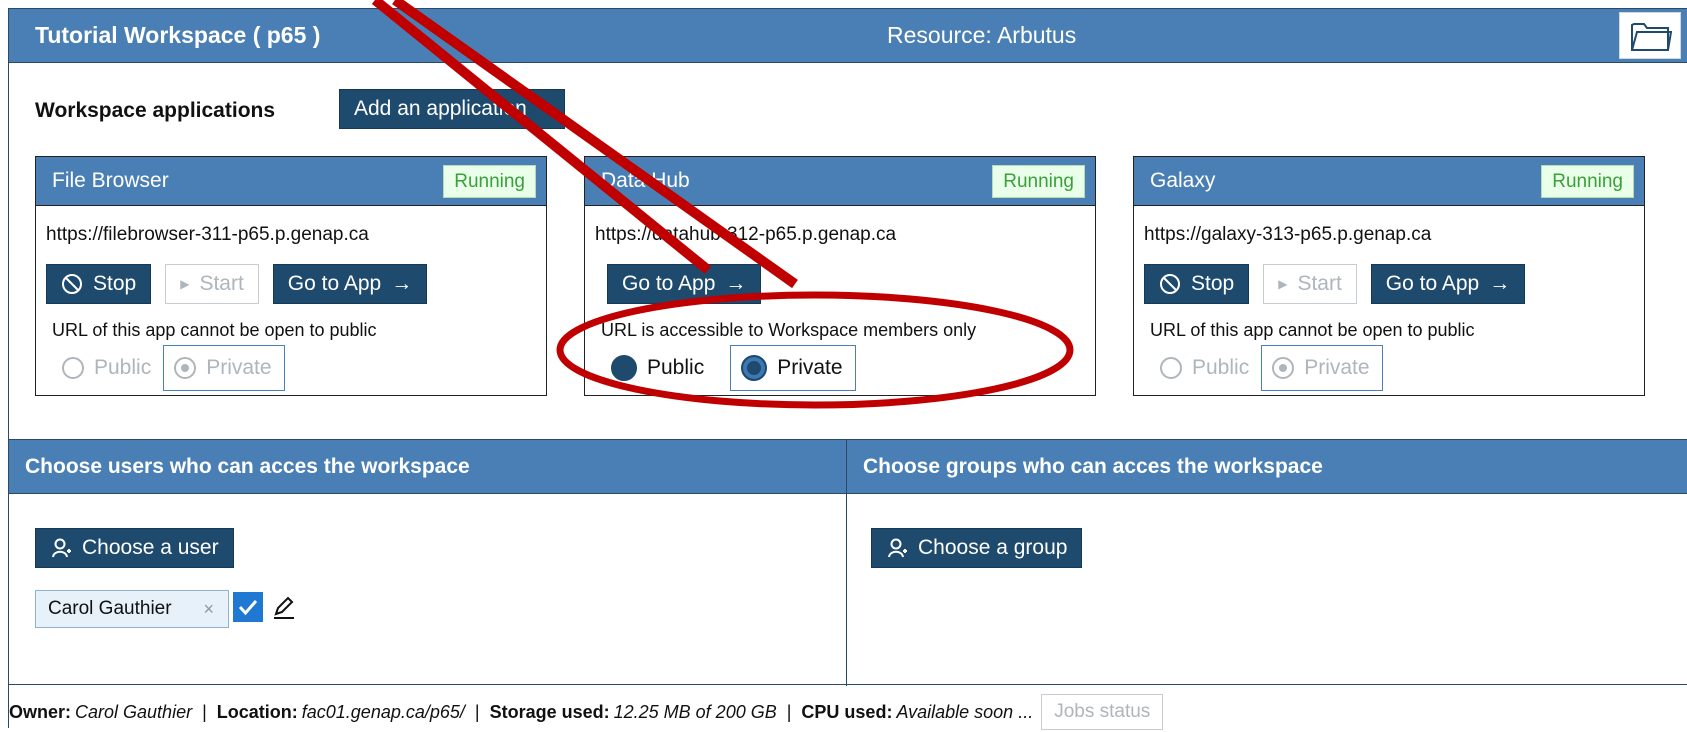 The width and height of the screenshot is (1687, 732). What do you see at coordinates (549, 711) in the screenshot?
I see `storage-key: Storage used:` at bounding box center [549, 711].